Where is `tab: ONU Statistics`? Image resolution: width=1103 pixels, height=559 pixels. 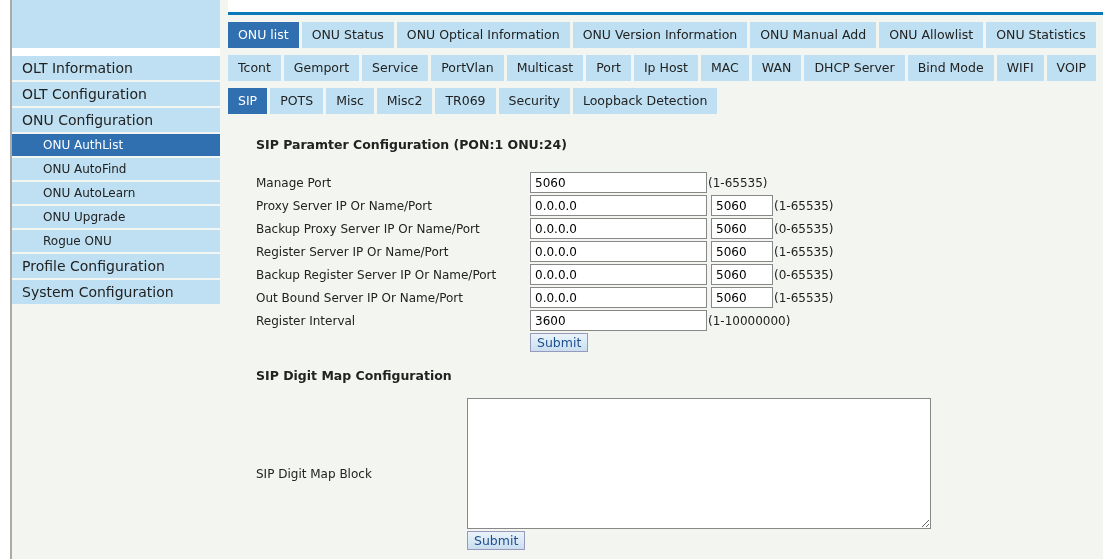 tab: ONU Statistics is located at coordinates (1041, 35).